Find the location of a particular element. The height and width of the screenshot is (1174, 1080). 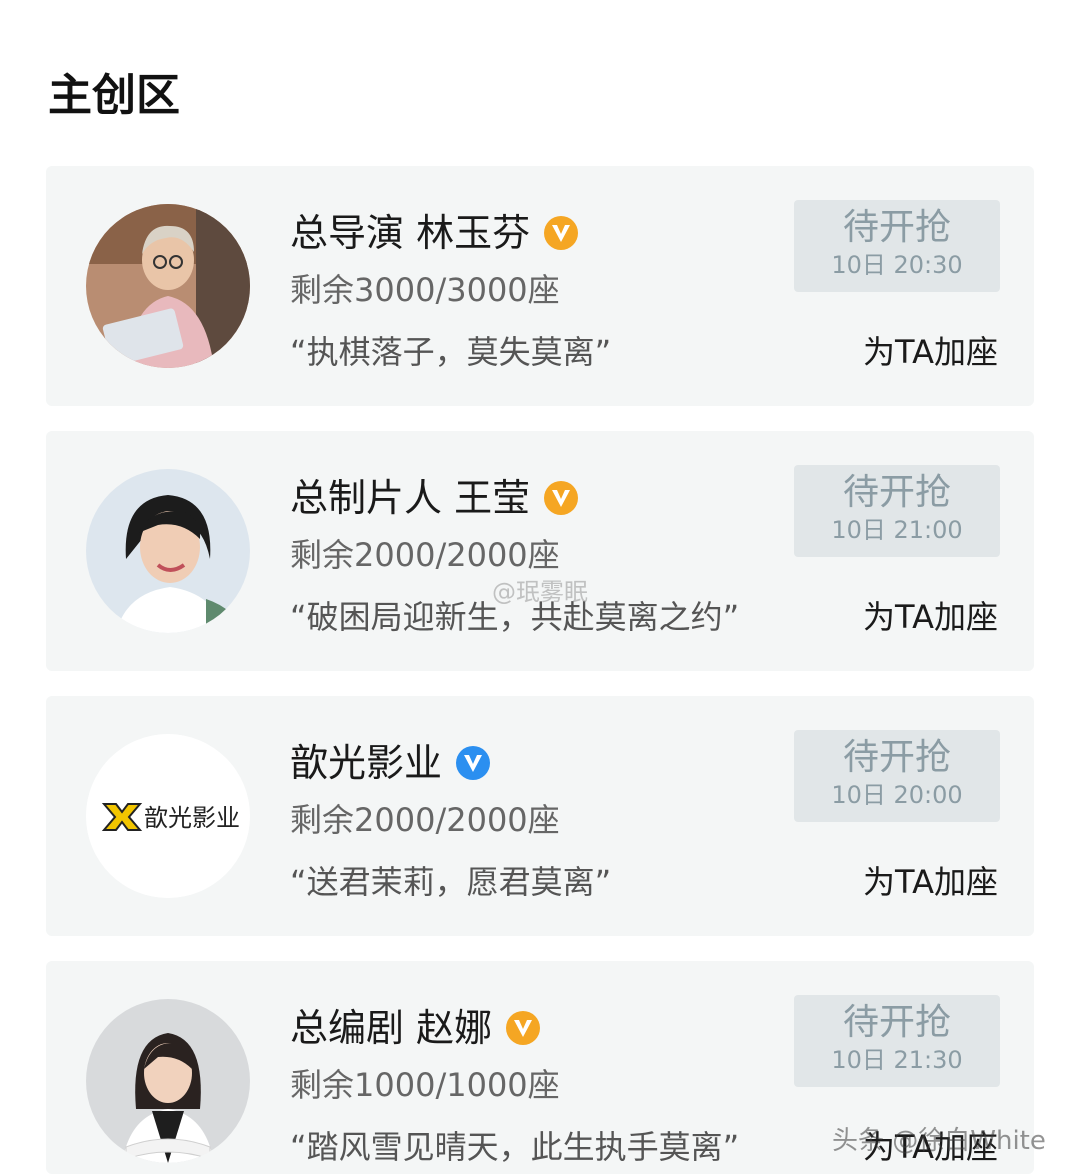

pending-grab-button: 待开抢 10日 21:00 is located at coordinates (897, 511).